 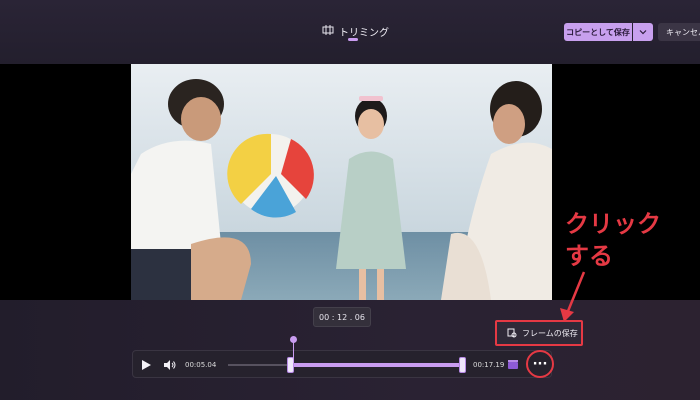 What do you see at coordinates (293, 352) in the screenshot?
I see `playhead-line` at bounding box center [293, 352].